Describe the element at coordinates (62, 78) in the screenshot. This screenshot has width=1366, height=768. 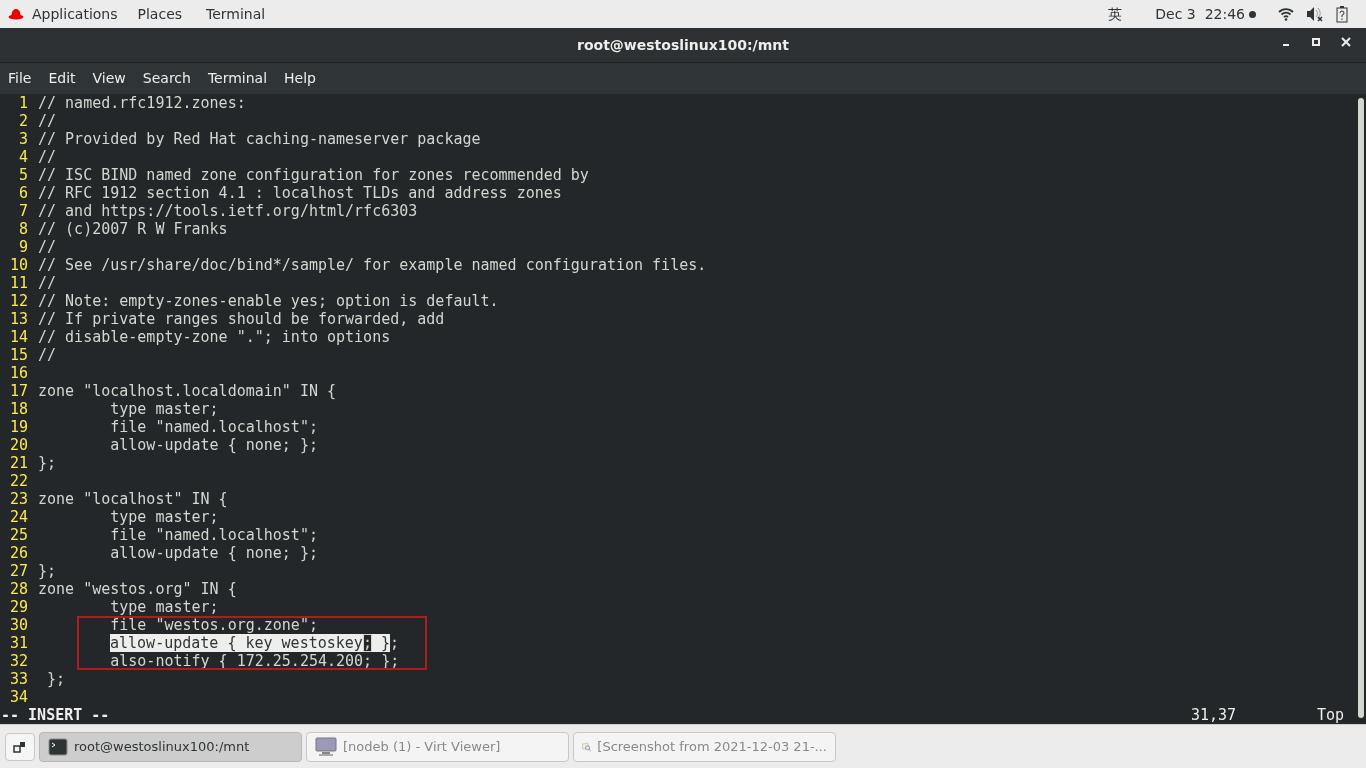
I see `menu-item: Edit` at that location.